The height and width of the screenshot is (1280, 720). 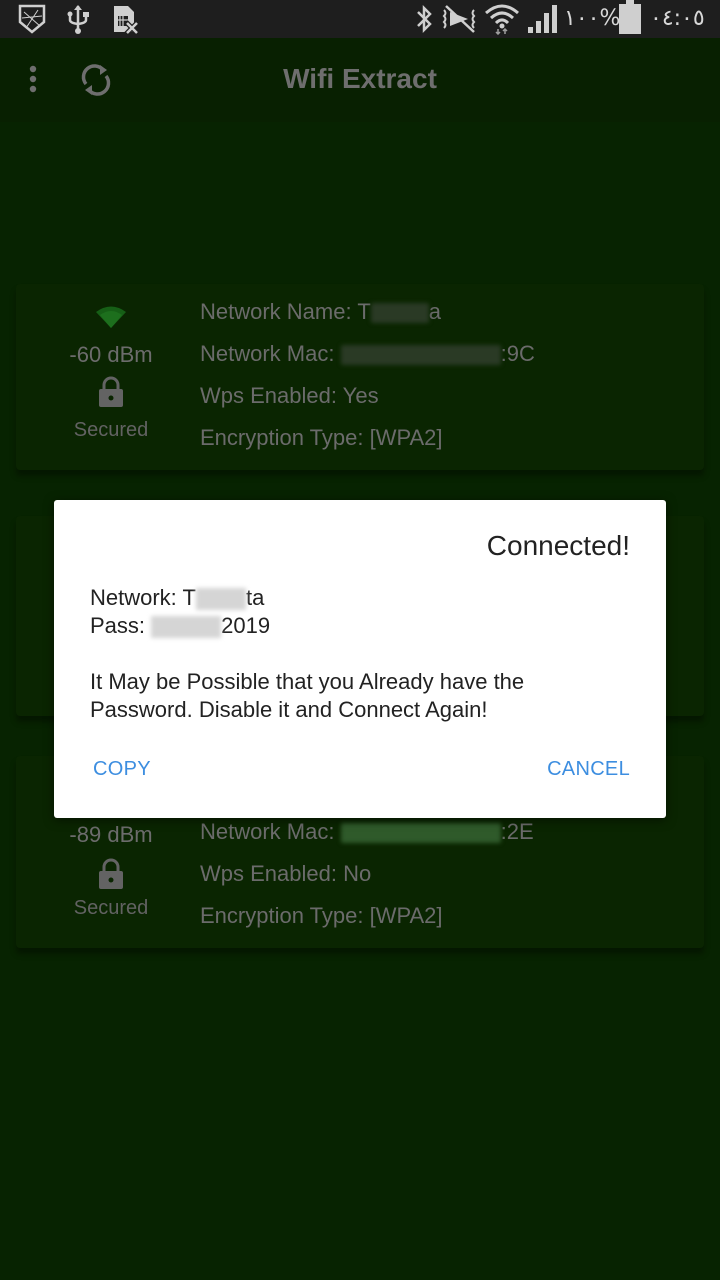 I want to click on vibrate-off-icon, so click(x=460, y=19).